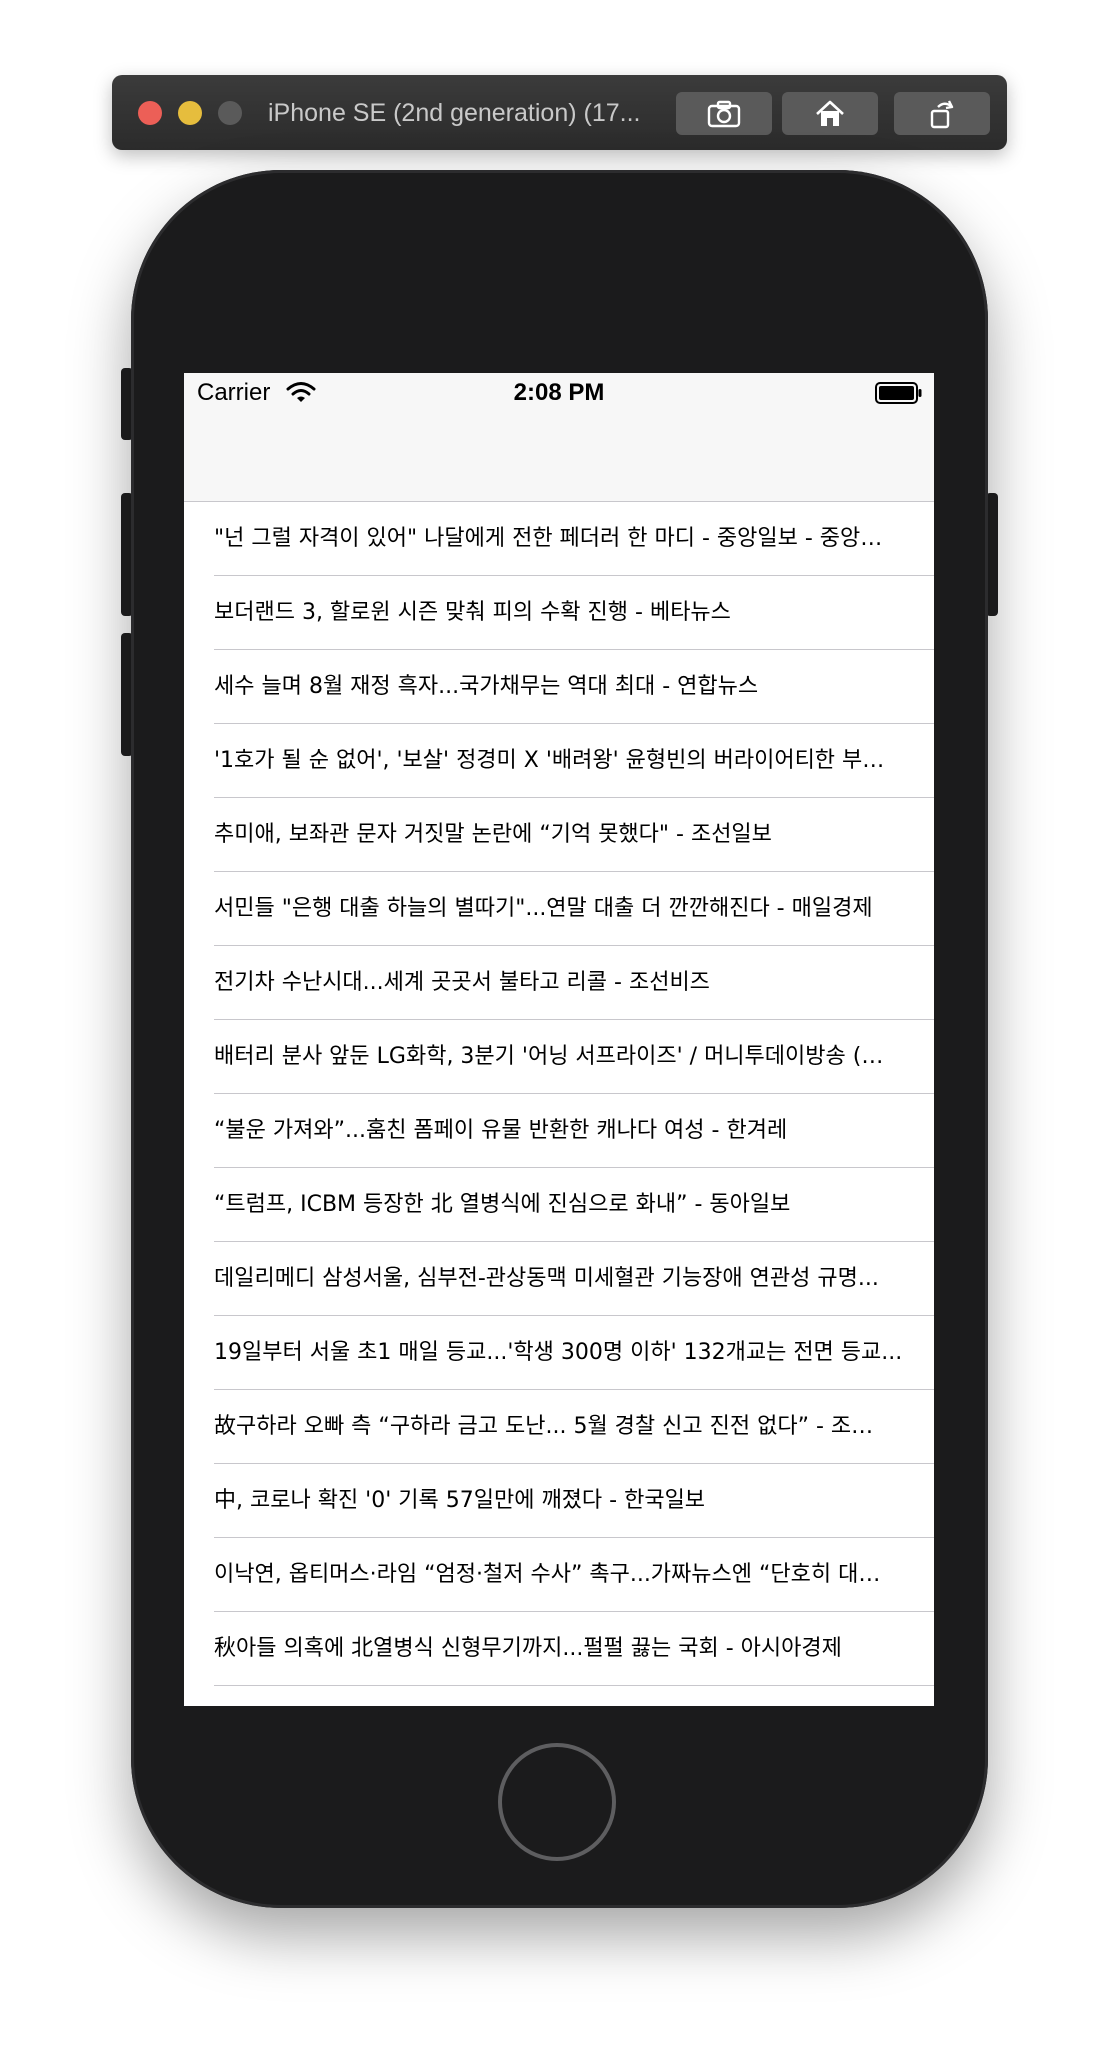  I want to click on navigation-bar, so click(559, 457).